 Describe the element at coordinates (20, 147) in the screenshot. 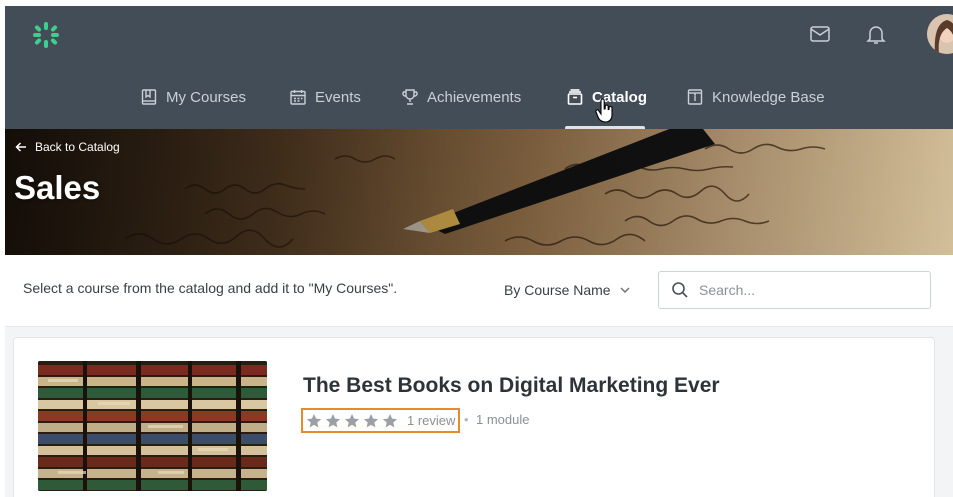

I see `arrow-left-icon` at that location.